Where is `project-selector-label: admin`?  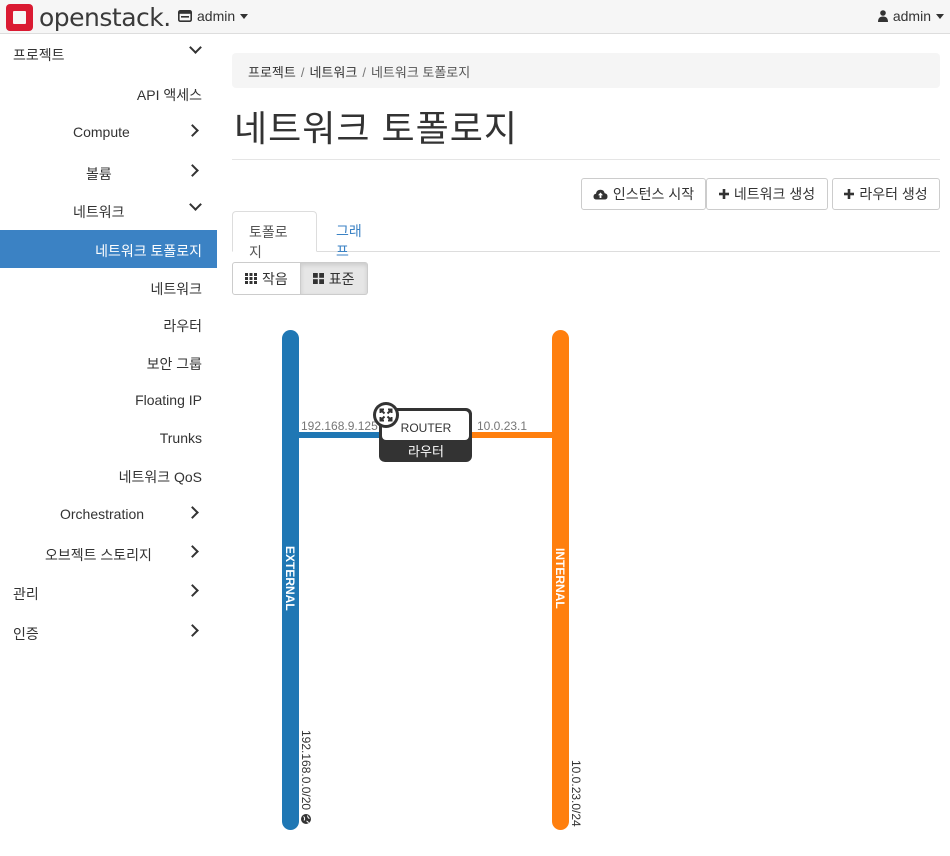
project-selector-label: admin is located at coordinates (216, 16).